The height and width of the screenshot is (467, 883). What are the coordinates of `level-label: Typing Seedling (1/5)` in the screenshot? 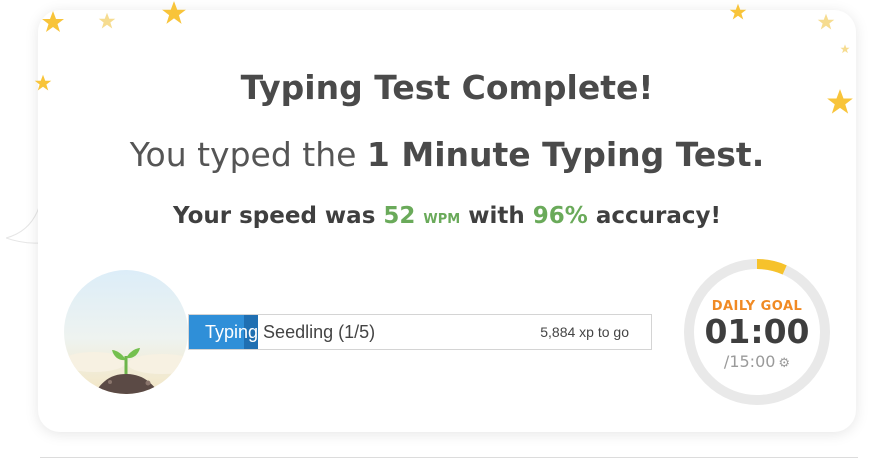 It's located at (290, 332).